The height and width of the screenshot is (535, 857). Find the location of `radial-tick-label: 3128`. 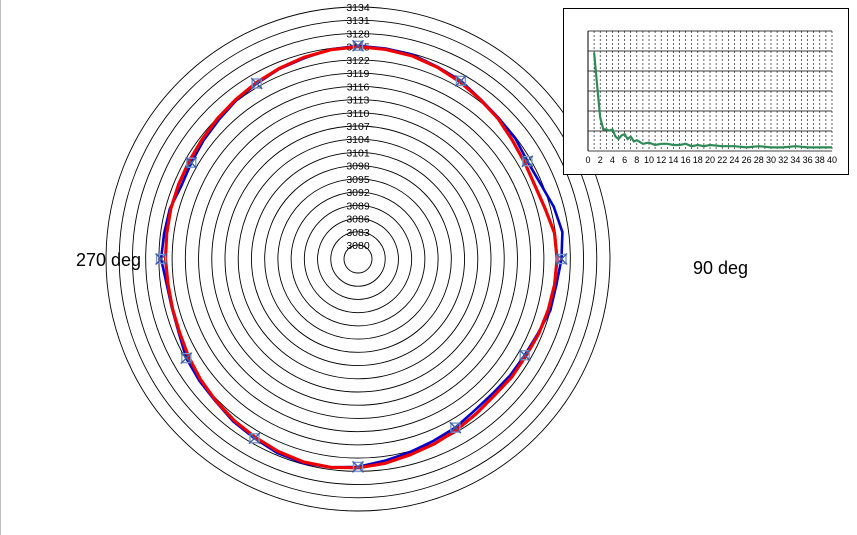

radial-tick-label: 3128 is located at coordinates (358, 34).